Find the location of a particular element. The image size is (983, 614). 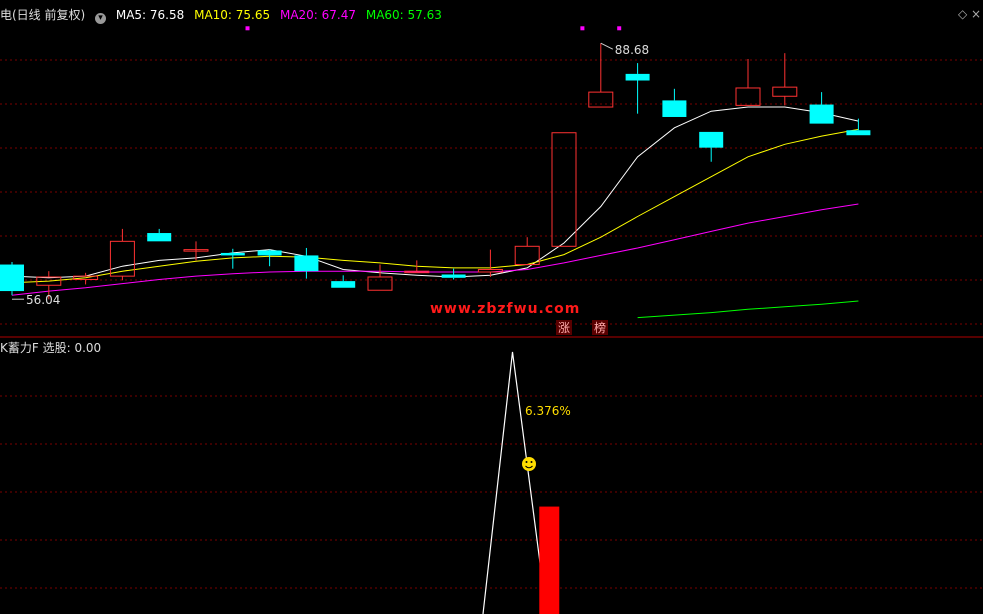

indicator-line is located at coordinates (512, 482).